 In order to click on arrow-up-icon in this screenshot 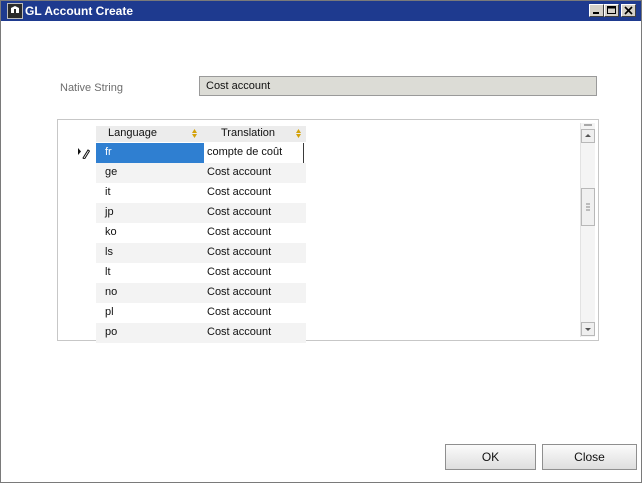, I will do `click(588, 135)`.